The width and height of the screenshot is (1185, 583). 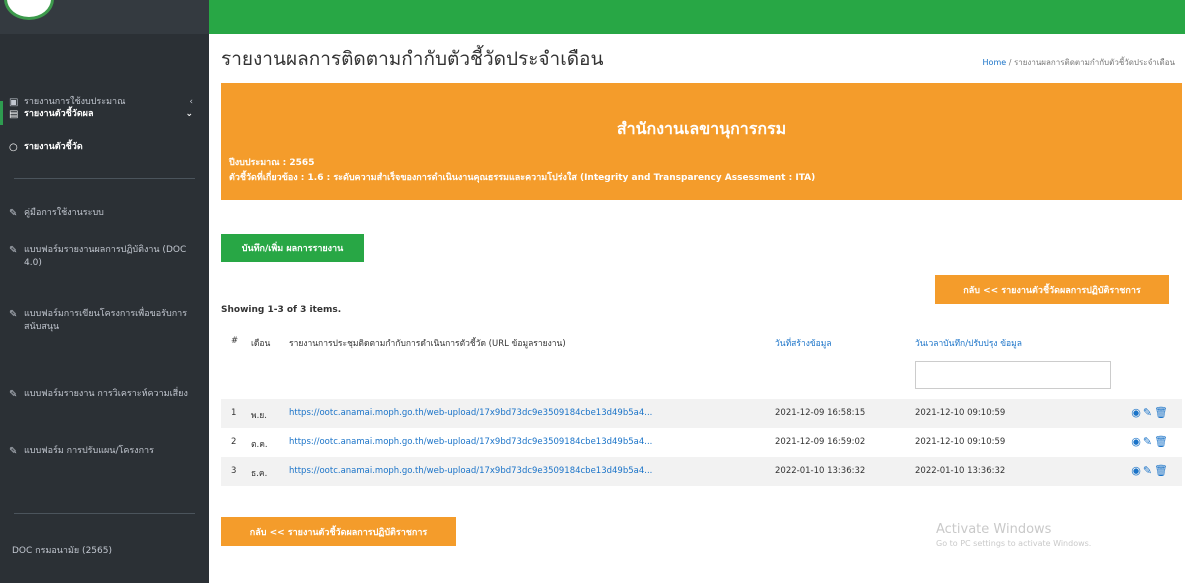 What do you see at coordinates (29, 10) in the screenshot?
I see `logo` at bounding box center [29, 10].